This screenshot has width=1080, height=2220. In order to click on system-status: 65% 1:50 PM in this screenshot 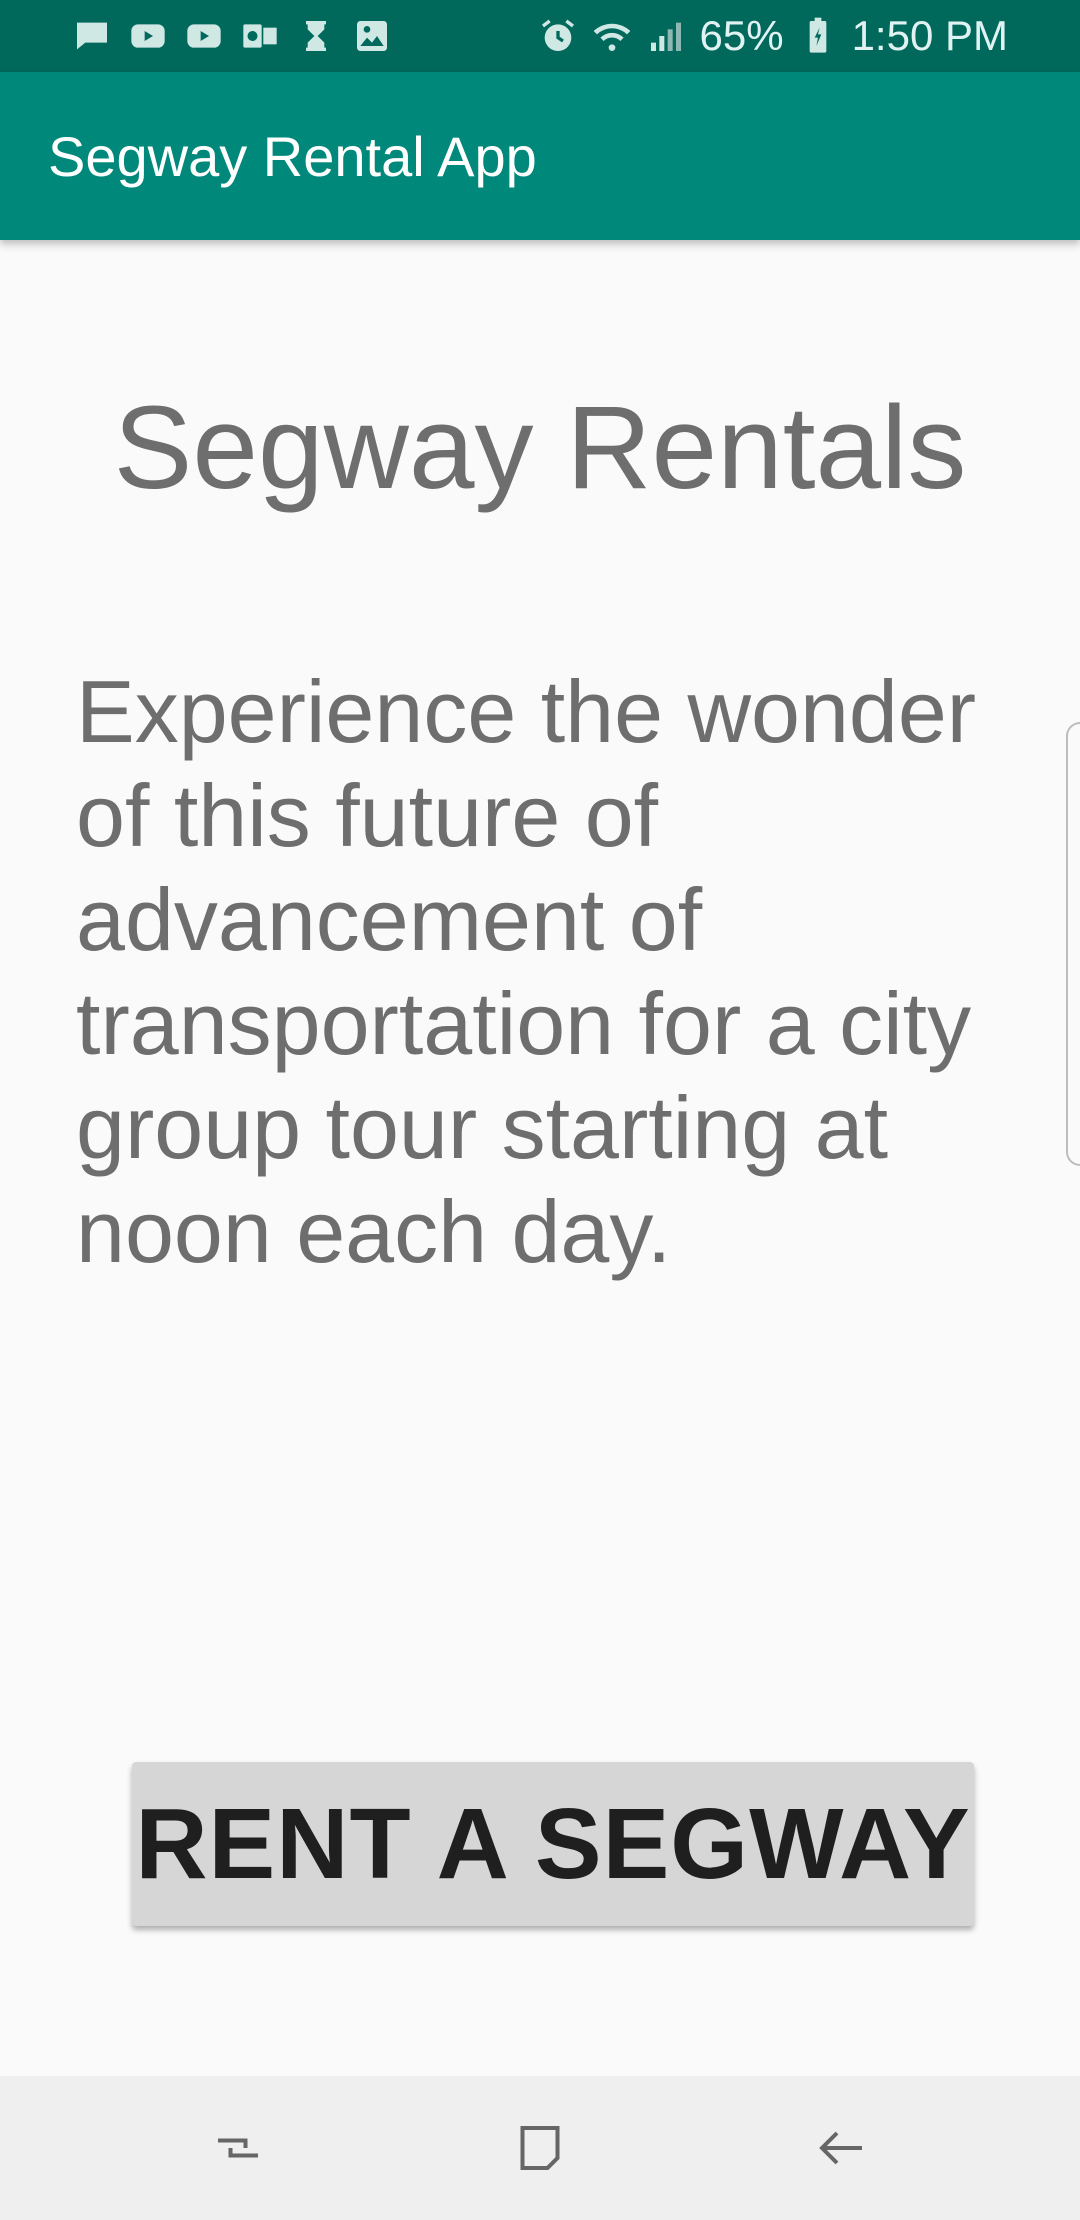, I will do `click(773, 36)`.